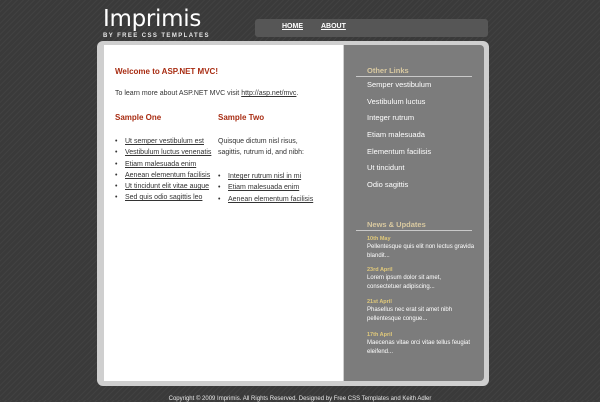  What do you see at coordinates (396, 224) in the screenshot?
I see `news-heading: News & Updates` at bounding box center [396, 224].